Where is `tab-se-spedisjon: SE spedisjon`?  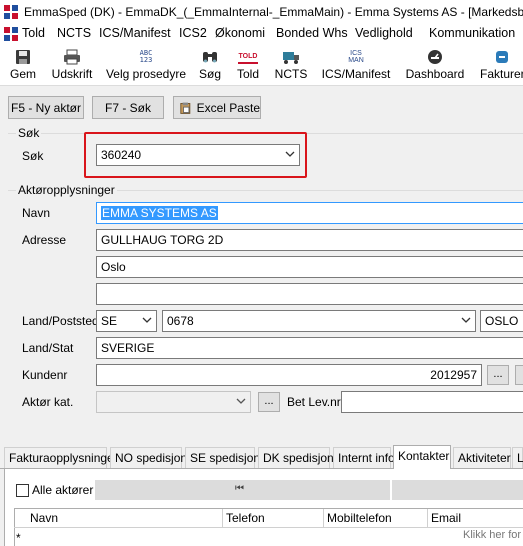 tab-se-spedisjon: SE spedisjon is located at coordinates (222, 457).